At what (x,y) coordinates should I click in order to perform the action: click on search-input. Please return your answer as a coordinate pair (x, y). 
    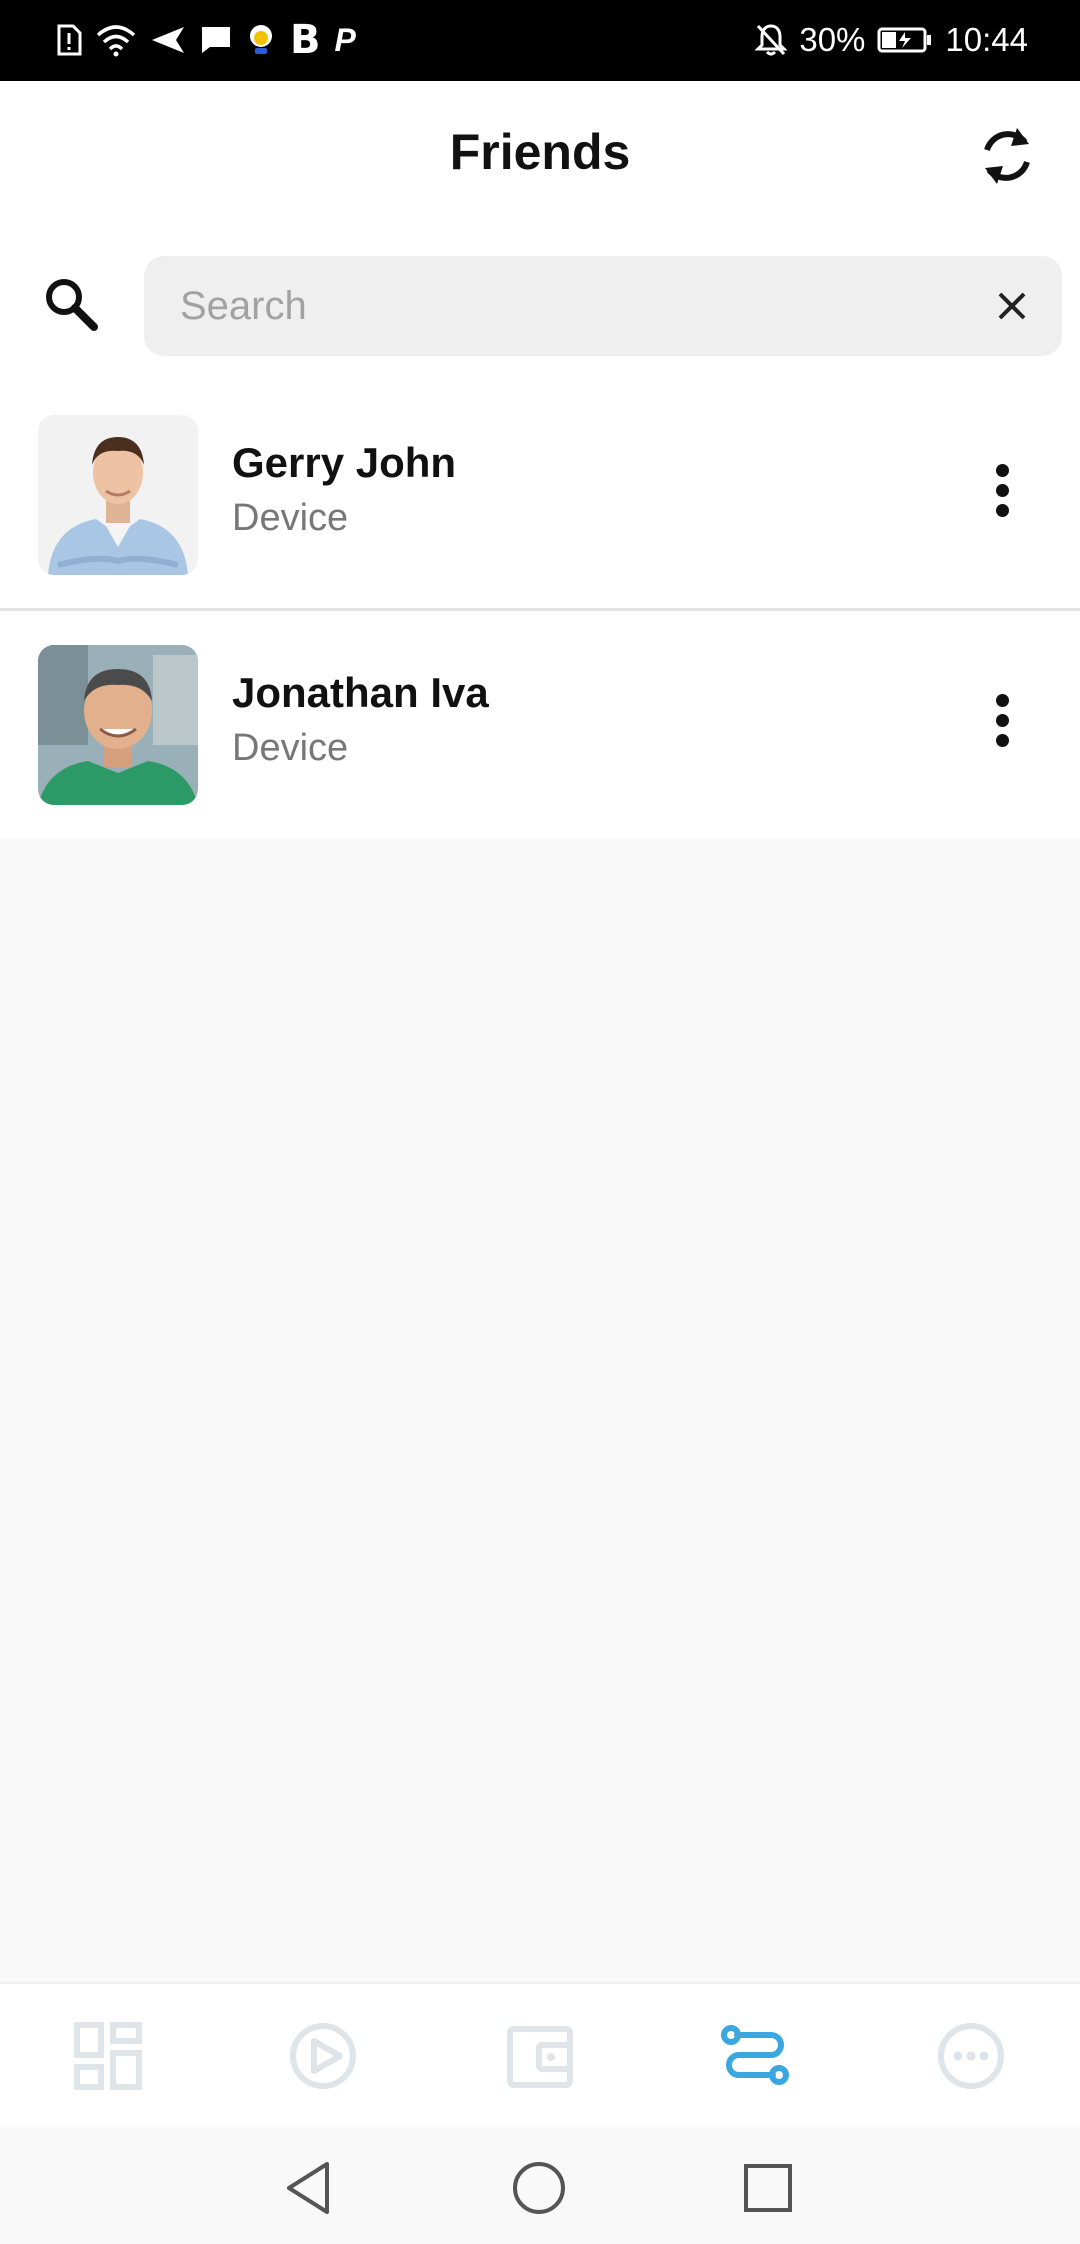
    Looking at the image, I should click on (570, 306).